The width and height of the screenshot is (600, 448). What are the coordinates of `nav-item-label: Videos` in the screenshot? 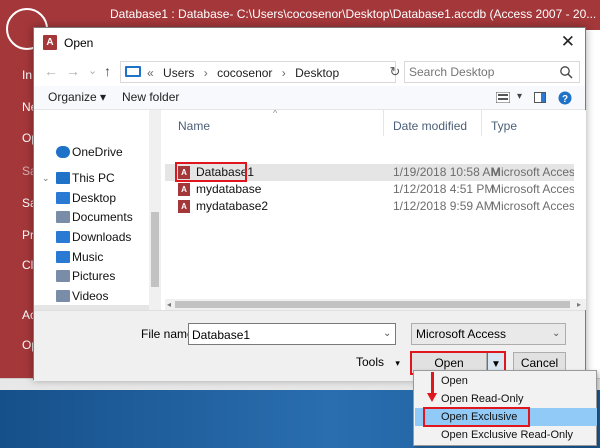 It's located at (90, 296).